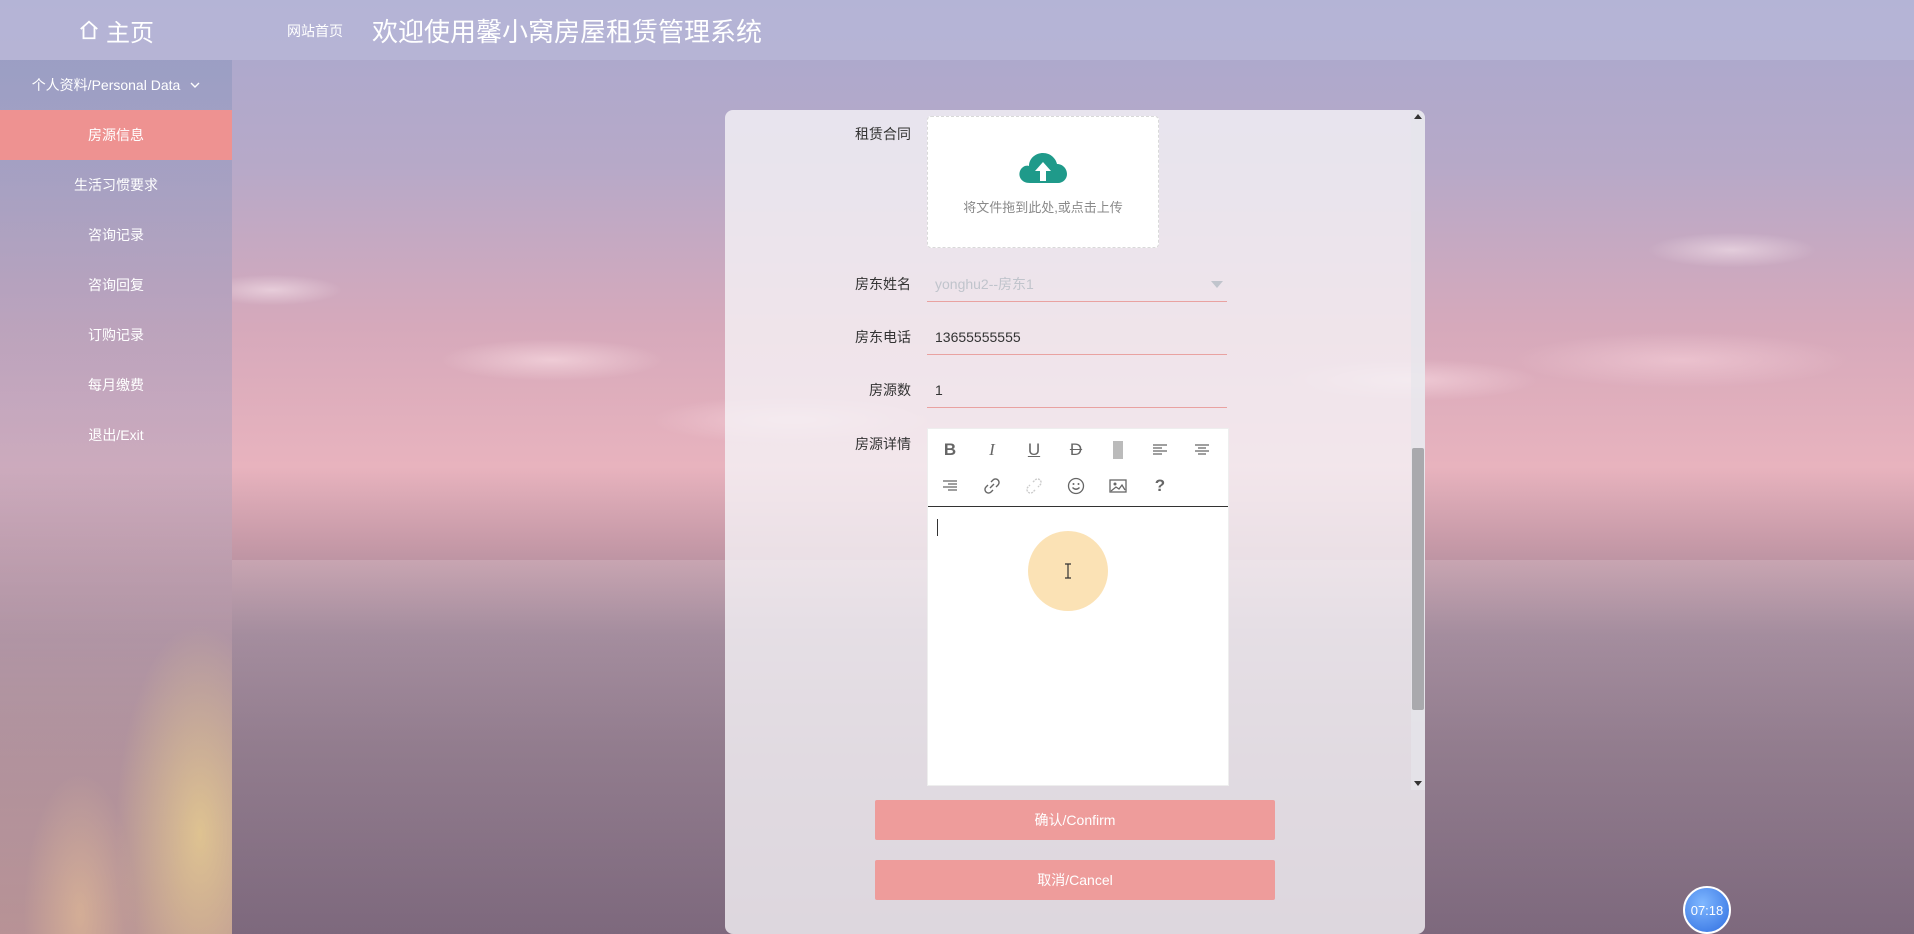 This screenshot has height=934, width=1914. Describe the element at coordinates (1043, 207) in the screenshot. I see `upload-hint: 将文件拖到此处,或点击上传` at that location.